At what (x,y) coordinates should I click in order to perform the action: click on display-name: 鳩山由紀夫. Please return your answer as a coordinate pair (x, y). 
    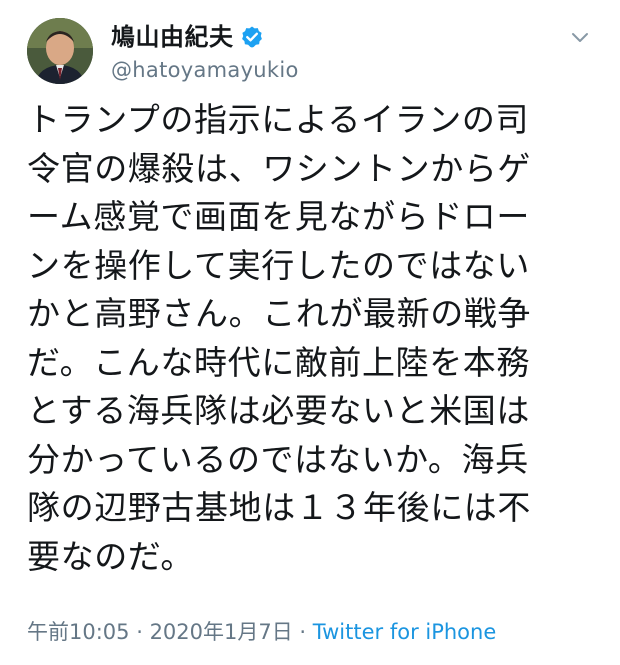
    Looking at the image, I should click on (172, 37).